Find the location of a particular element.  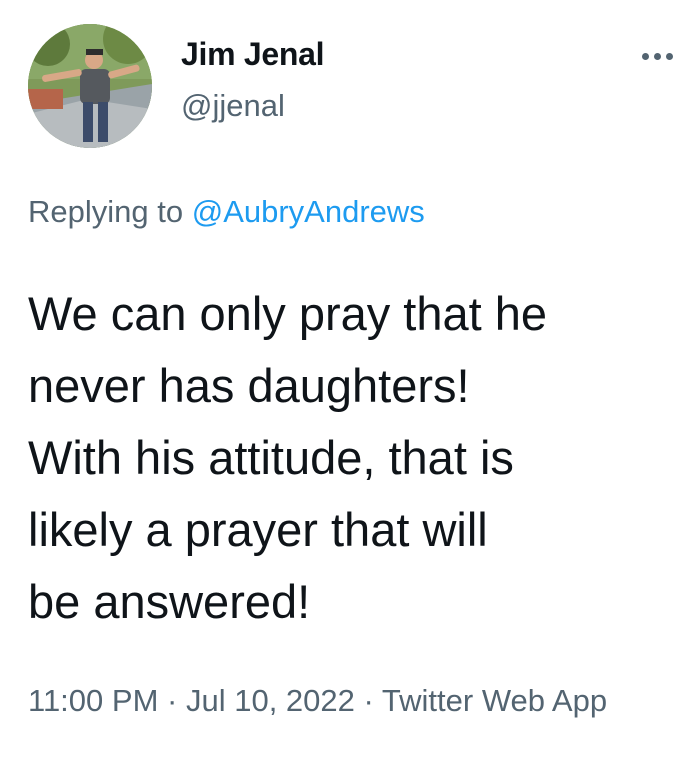

tweet-text-line: With his attitude, that is is located at coordinates (271, 457).